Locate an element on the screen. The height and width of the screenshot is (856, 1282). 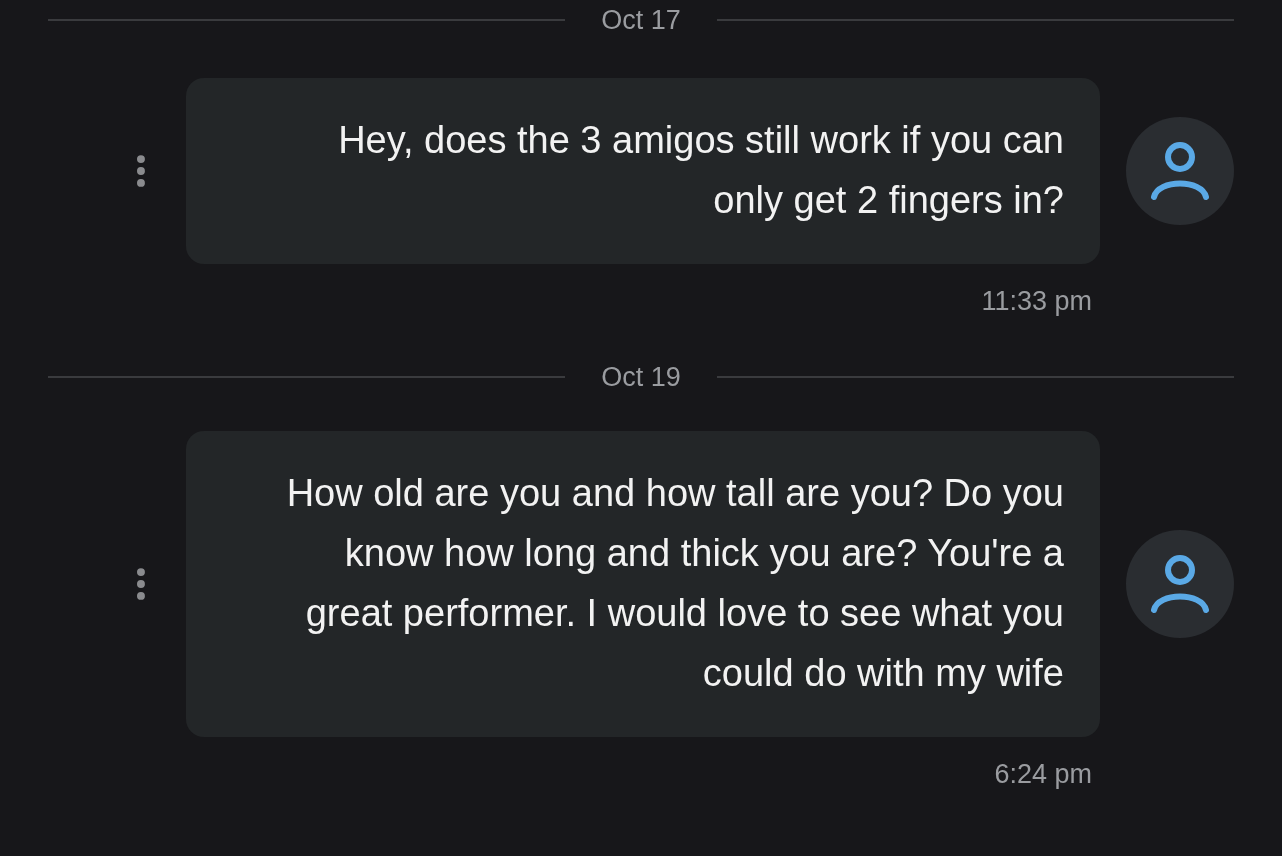
message-text: Hey, does the 3 amigos still work if you can only get 2 fingers in? is located at coordinates (700, 170).